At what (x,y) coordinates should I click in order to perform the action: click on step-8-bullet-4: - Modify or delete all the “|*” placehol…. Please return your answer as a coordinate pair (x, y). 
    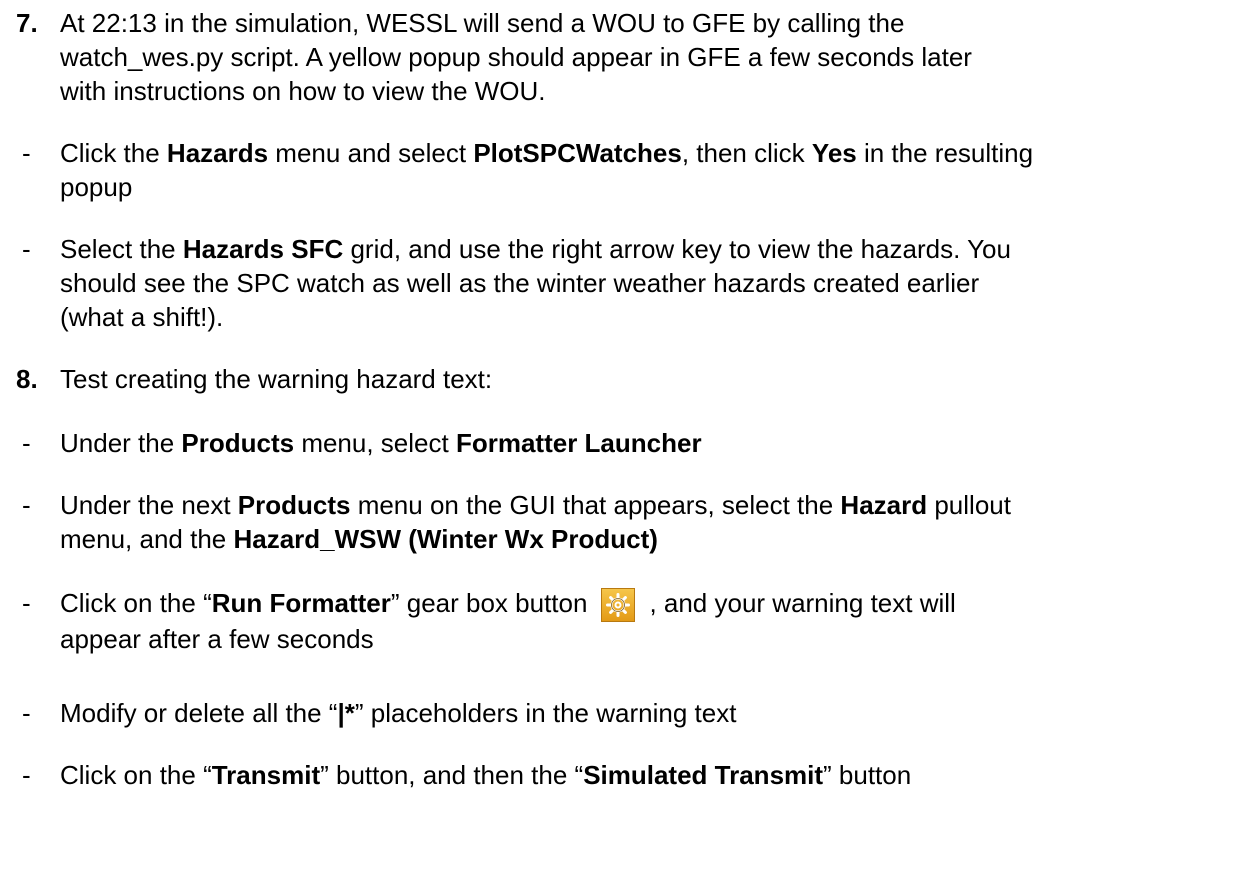
    Looking at the image, I should click on (379, 713).